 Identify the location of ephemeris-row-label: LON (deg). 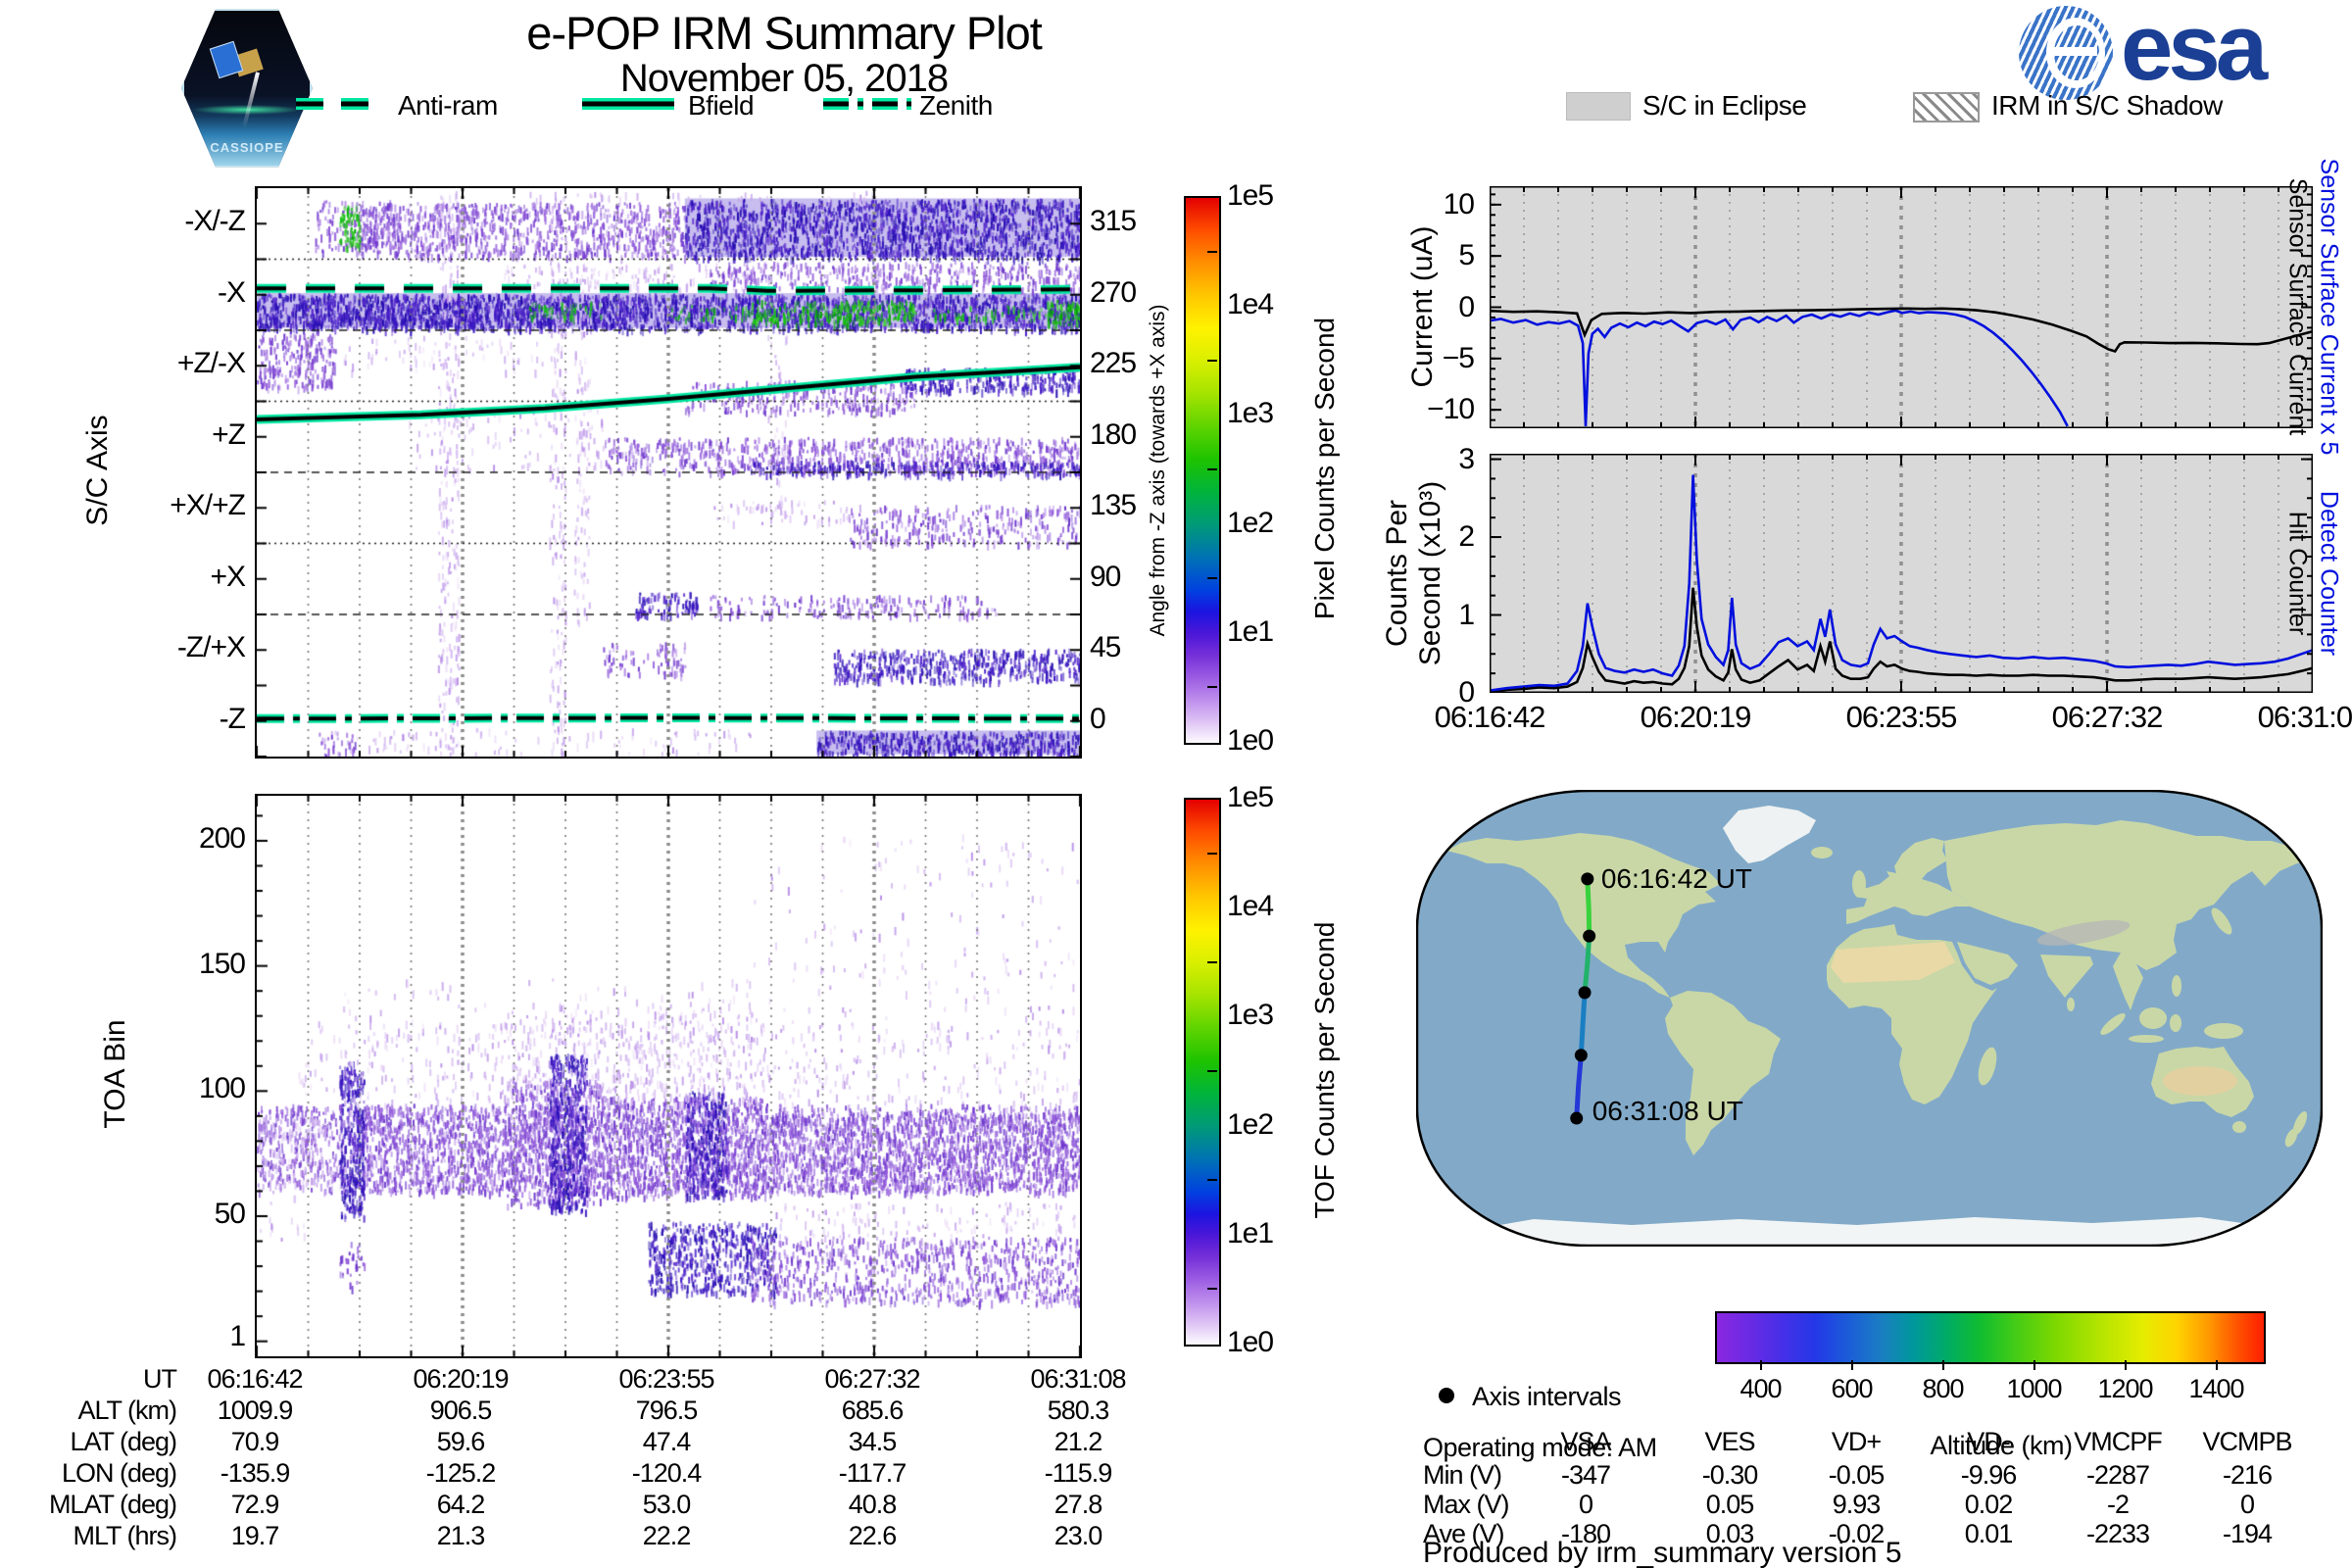
(119, 1473).